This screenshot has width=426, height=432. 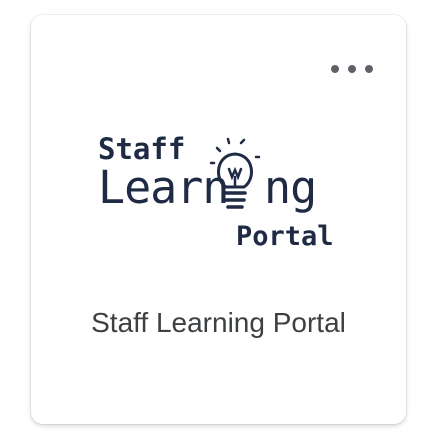 What do you see at coordinates (142, 149) in the screenshot?
I see `logo-word-staff: Staff` at bounding box center [142, 149].